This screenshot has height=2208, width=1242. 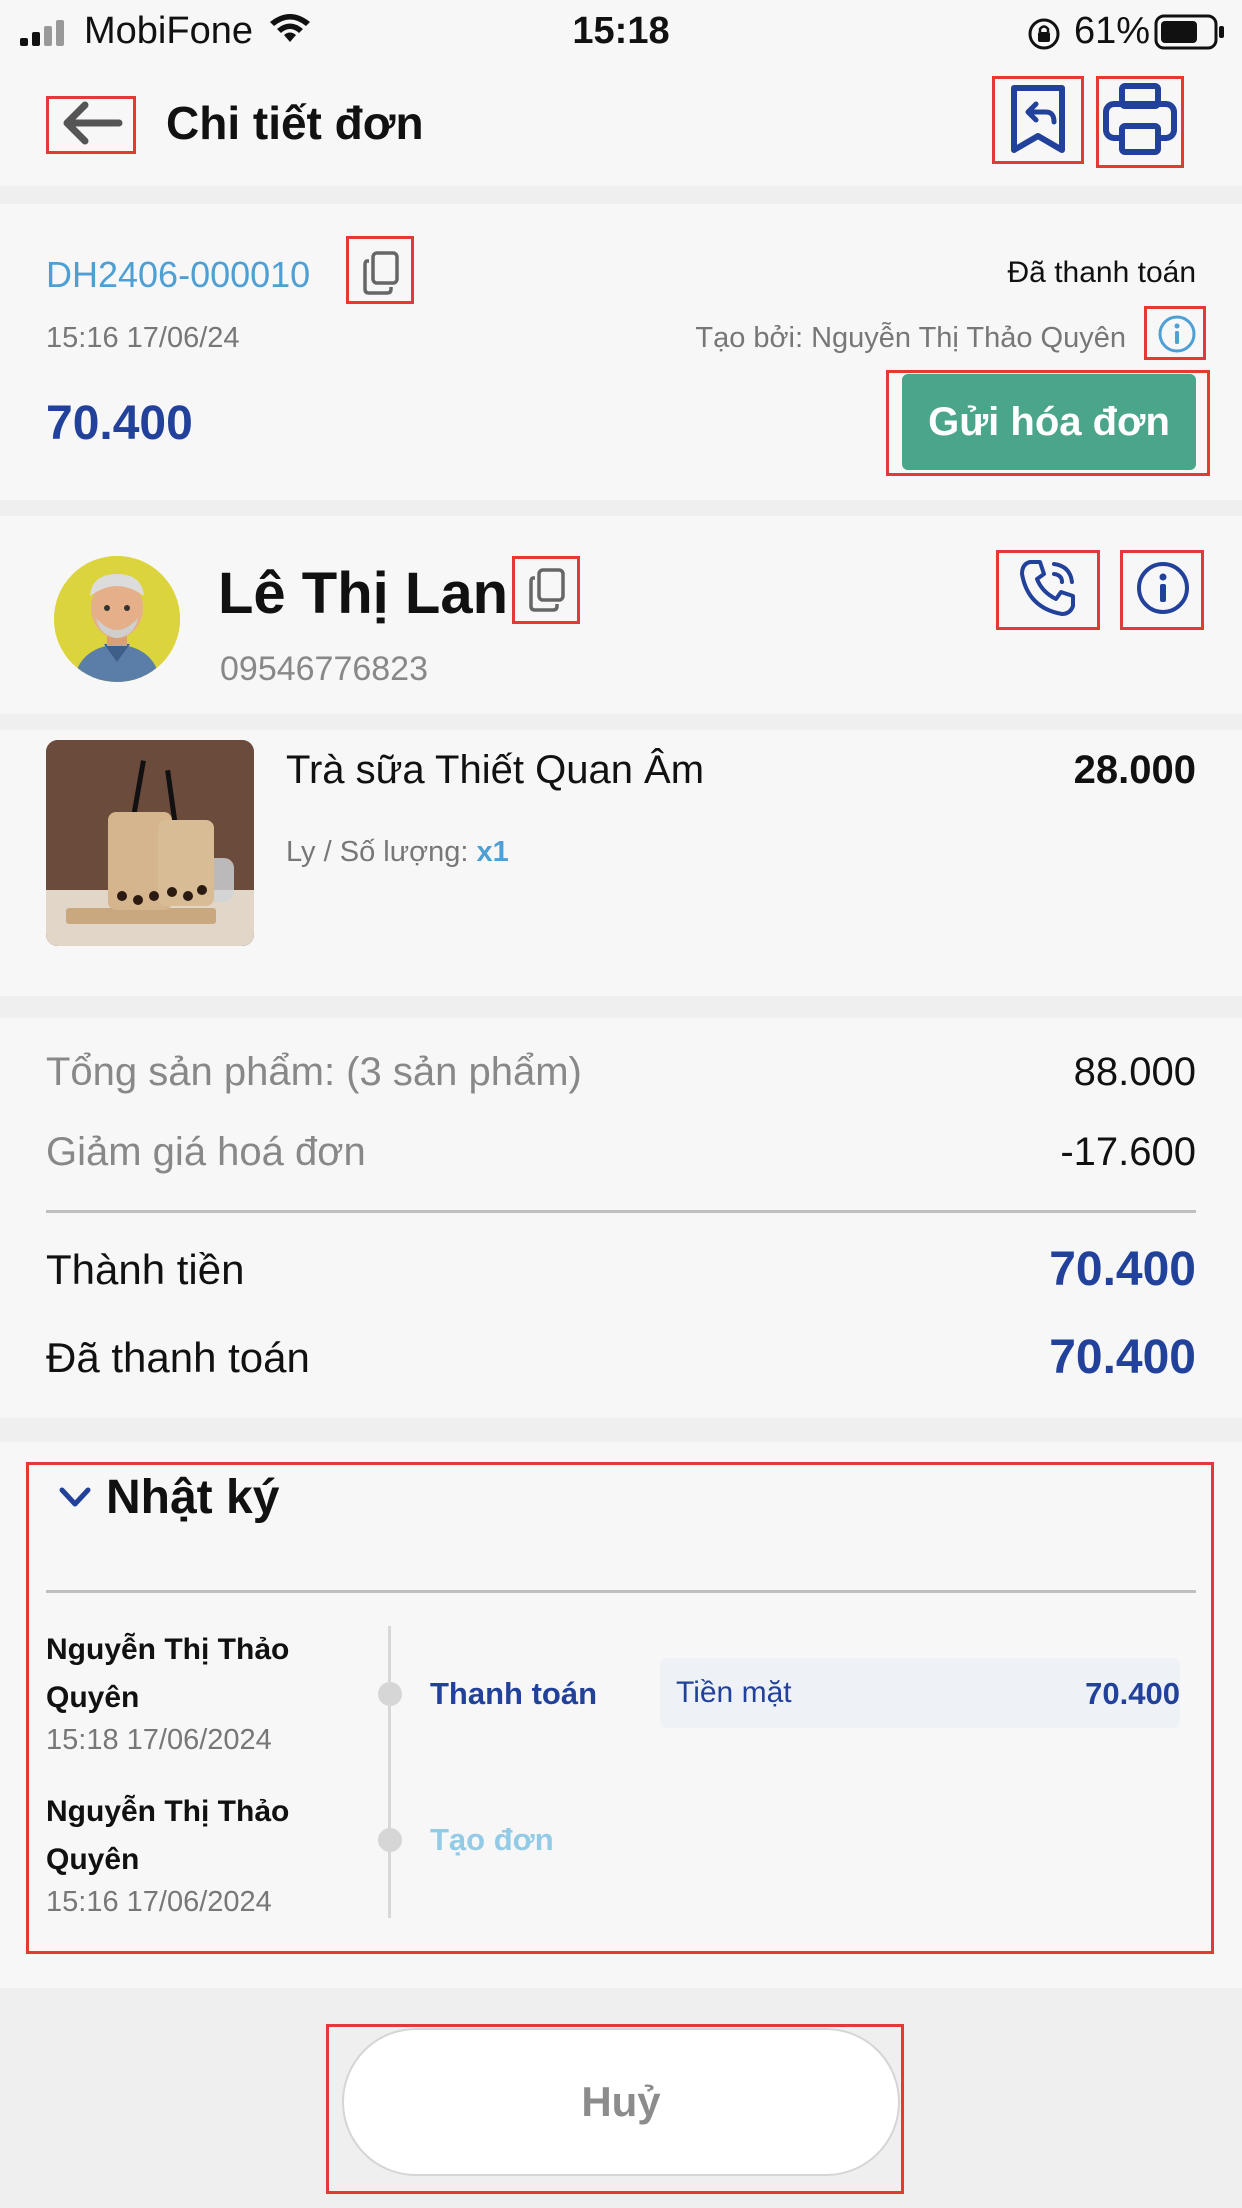 I want to click on product-qty-label: Ly / Số lượng:, so click(x=381, y=852).